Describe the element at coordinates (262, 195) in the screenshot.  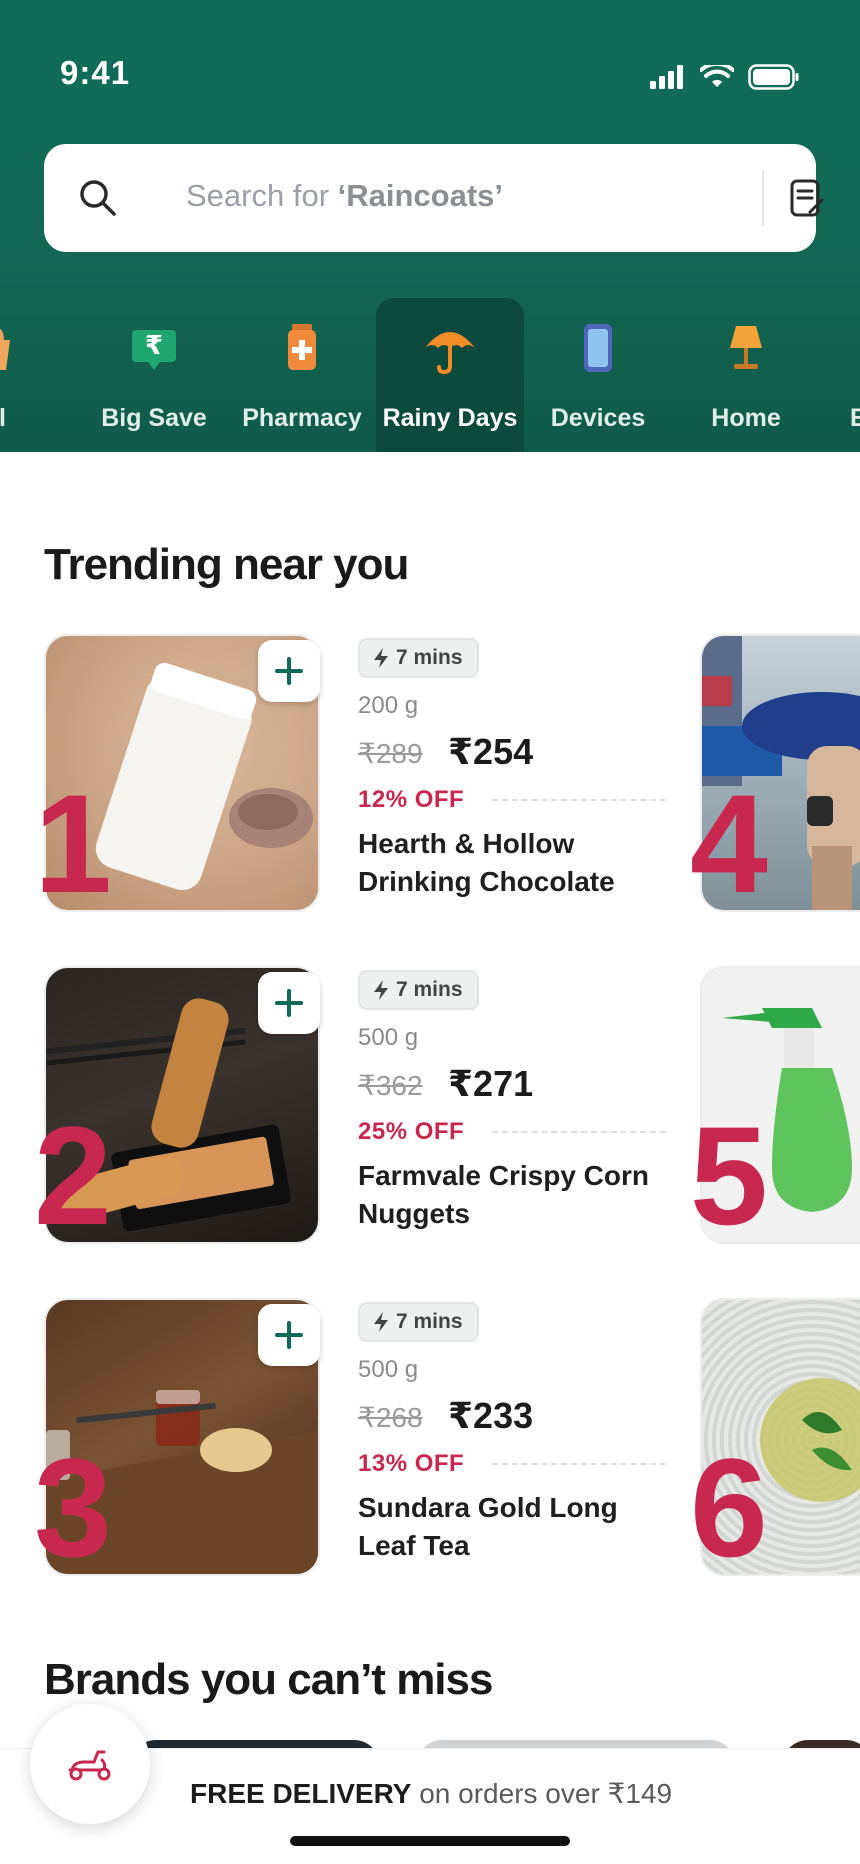
I see `search-placeholder-prefix: Search for` at that location.